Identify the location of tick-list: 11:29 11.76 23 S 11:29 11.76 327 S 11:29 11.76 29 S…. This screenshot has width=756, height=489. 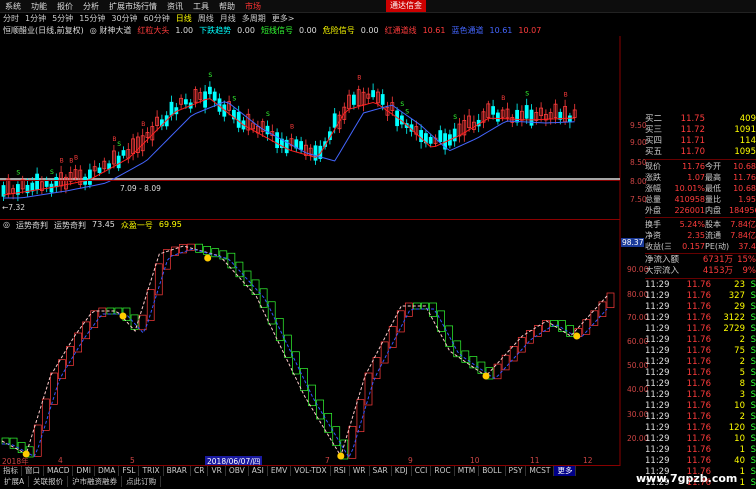
(700, 384).